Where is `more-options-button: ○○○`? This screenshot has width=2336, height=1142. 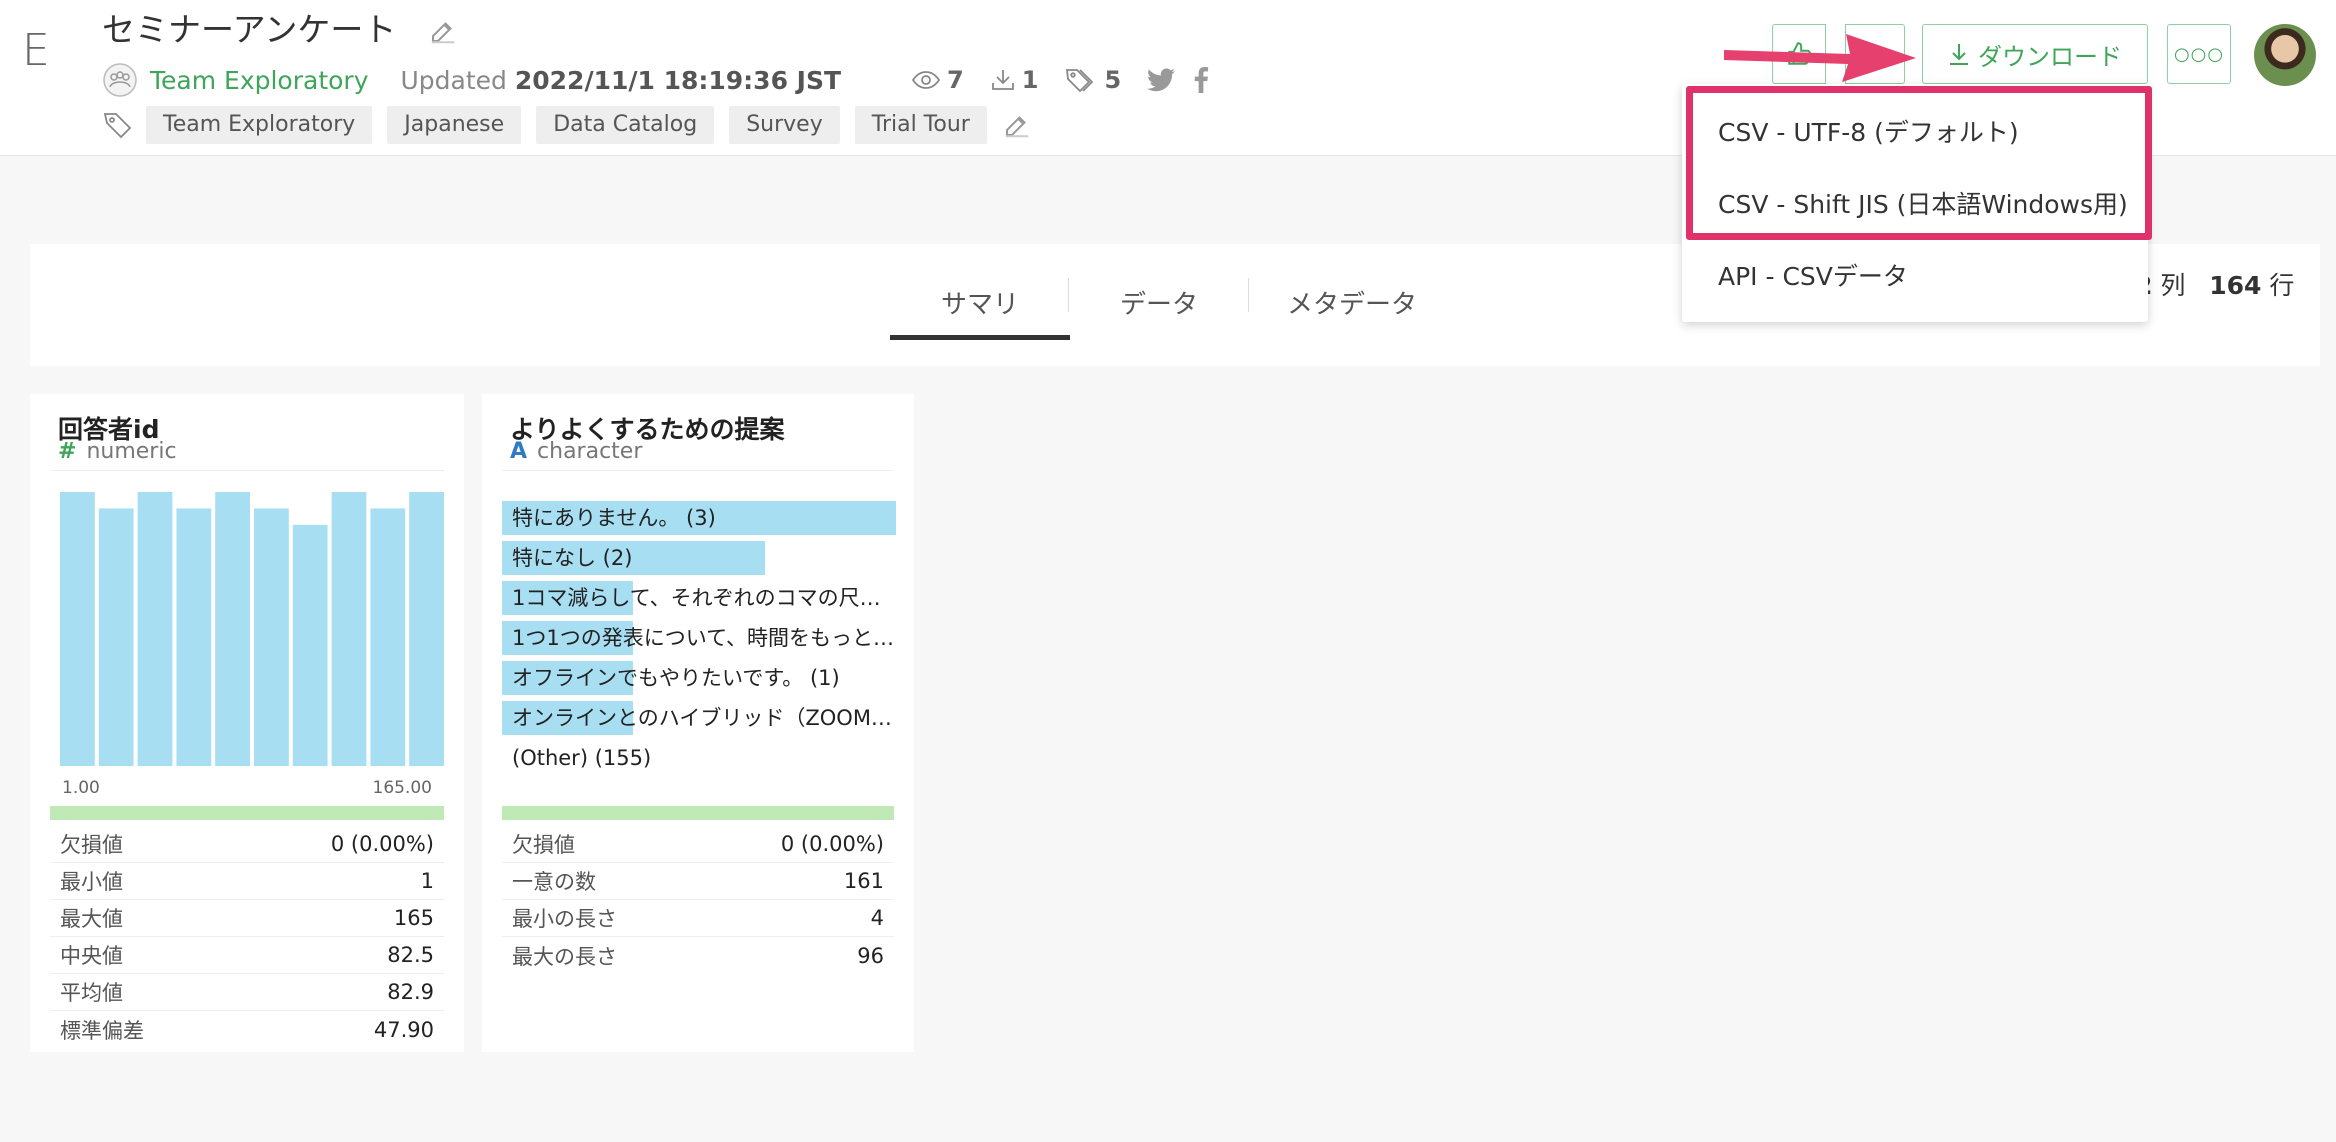
more-options-button: ○○○ is located at coordinates (2199, 54).